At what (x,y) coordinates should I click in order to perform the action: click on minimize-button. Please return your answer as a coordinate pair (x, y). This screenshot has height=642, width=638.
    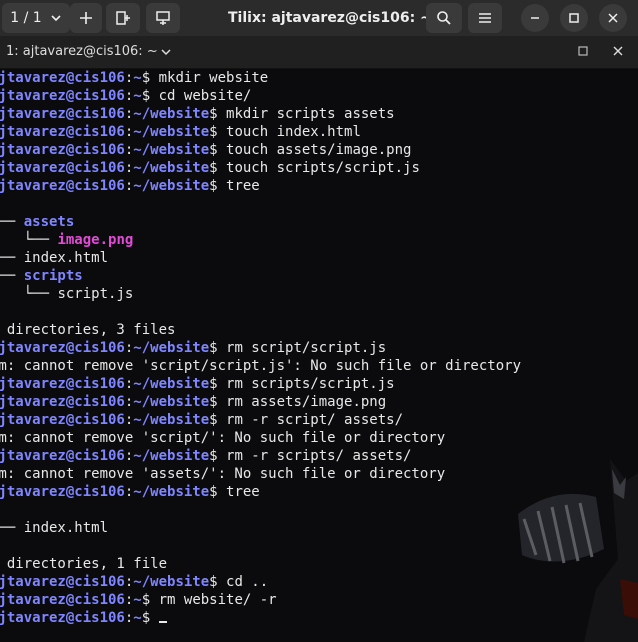
    Looking at the image, I should click on (535, 18).